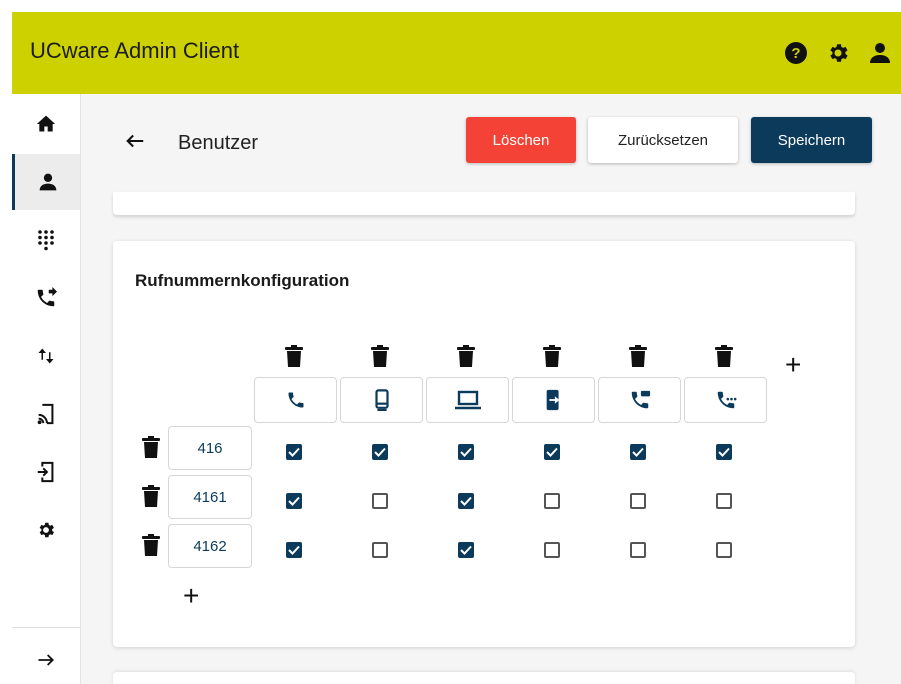 Image resolution: width=901 pixels, height=684 pixels. I want to click on device-column-sip, so click(639, 400).